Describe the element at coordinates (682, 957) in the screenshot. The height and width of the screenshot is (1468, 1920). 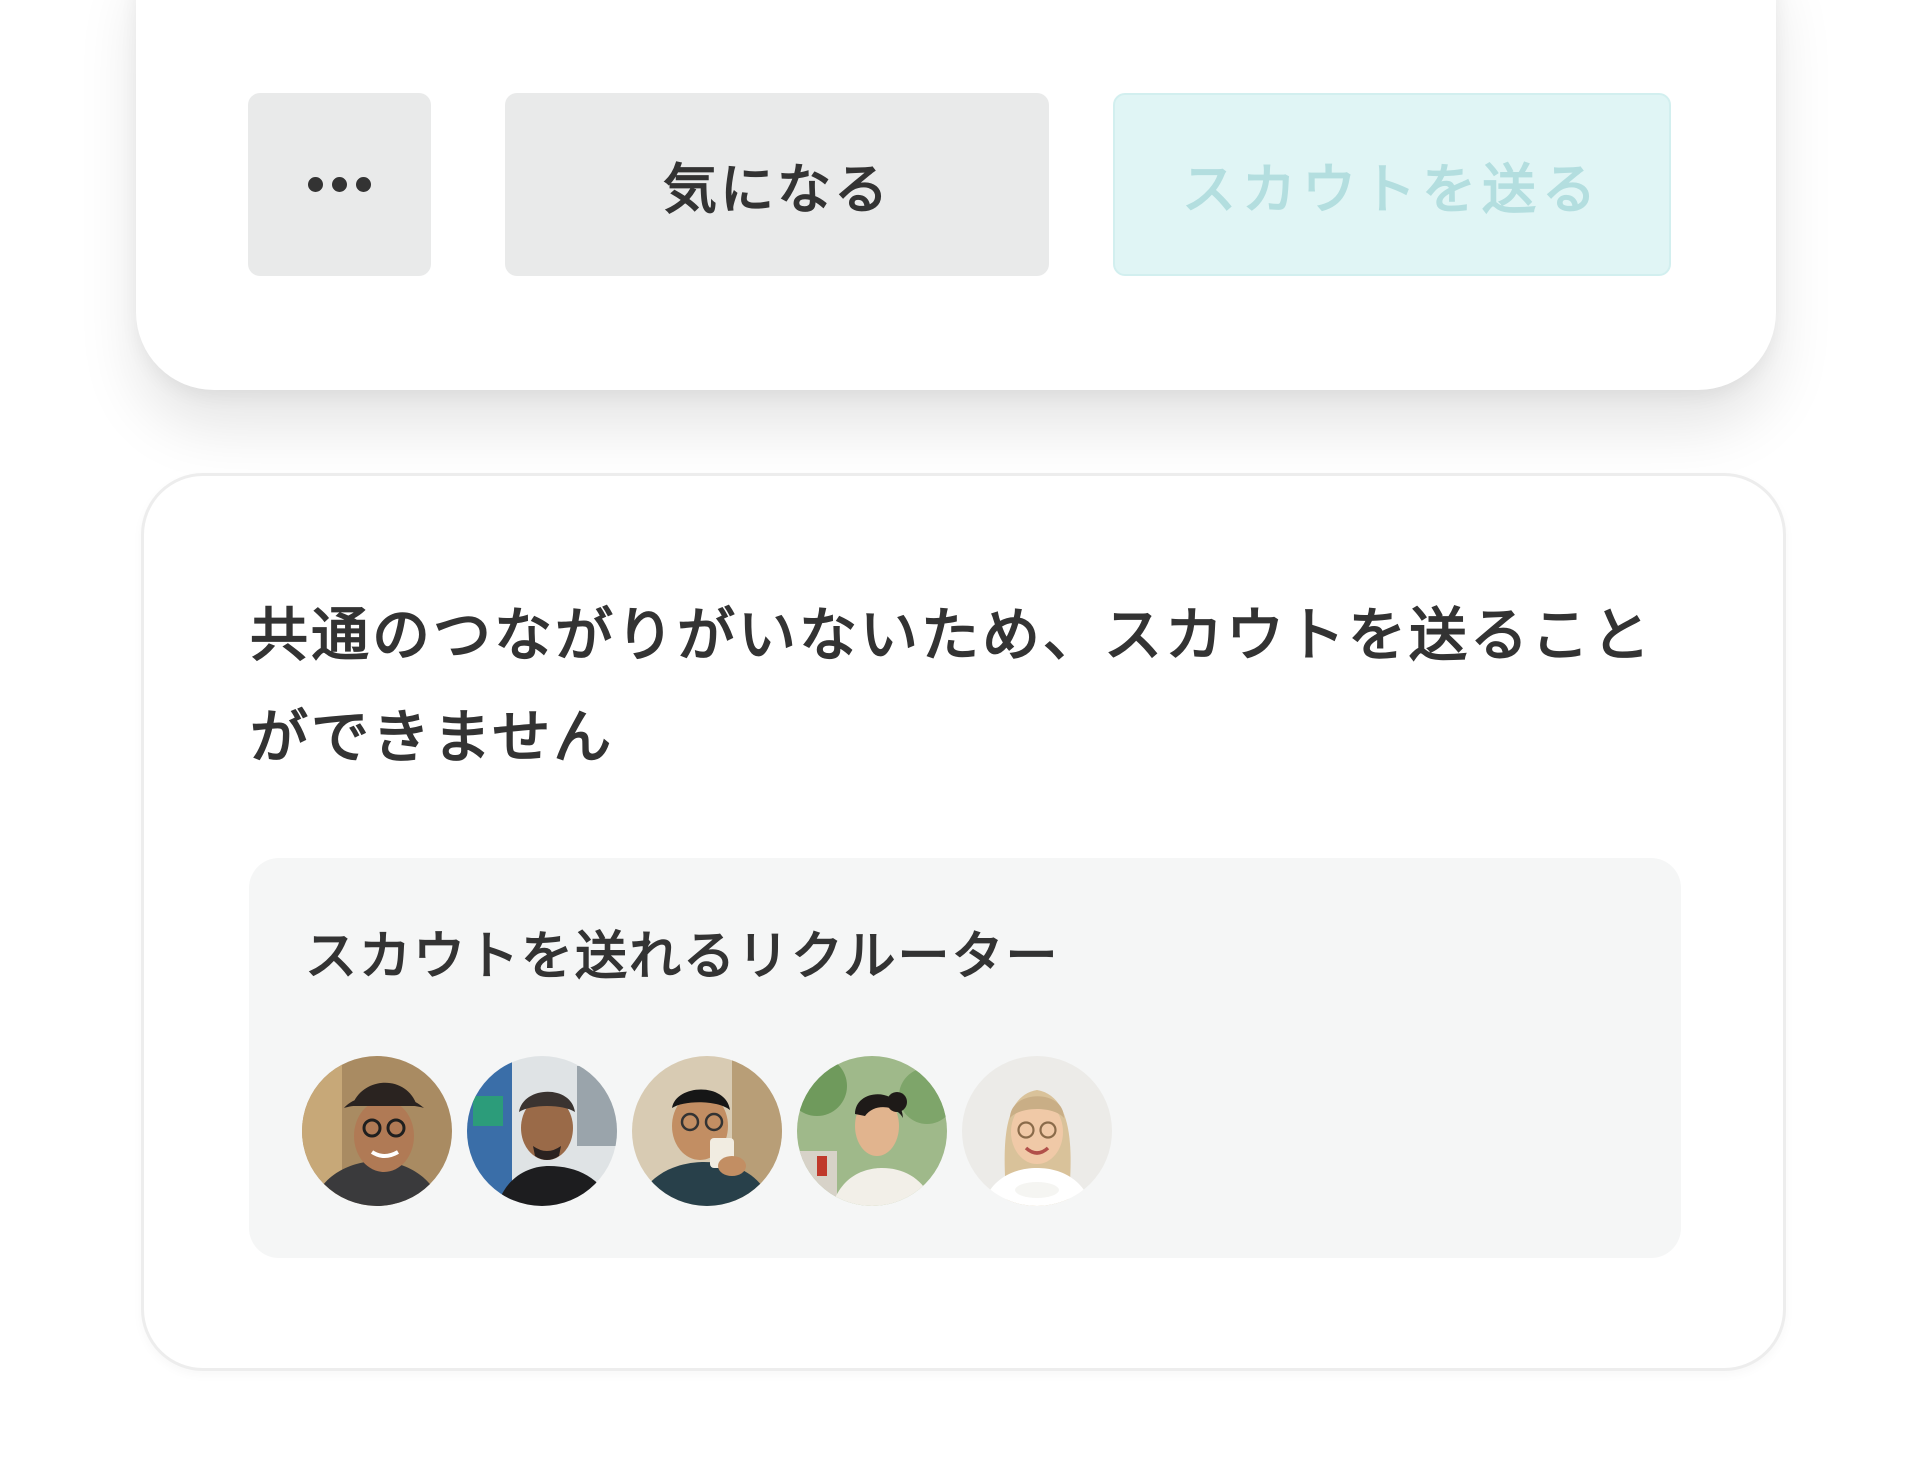
I see `recruiters-title: スカウトを送れるリクルーター` at that location.